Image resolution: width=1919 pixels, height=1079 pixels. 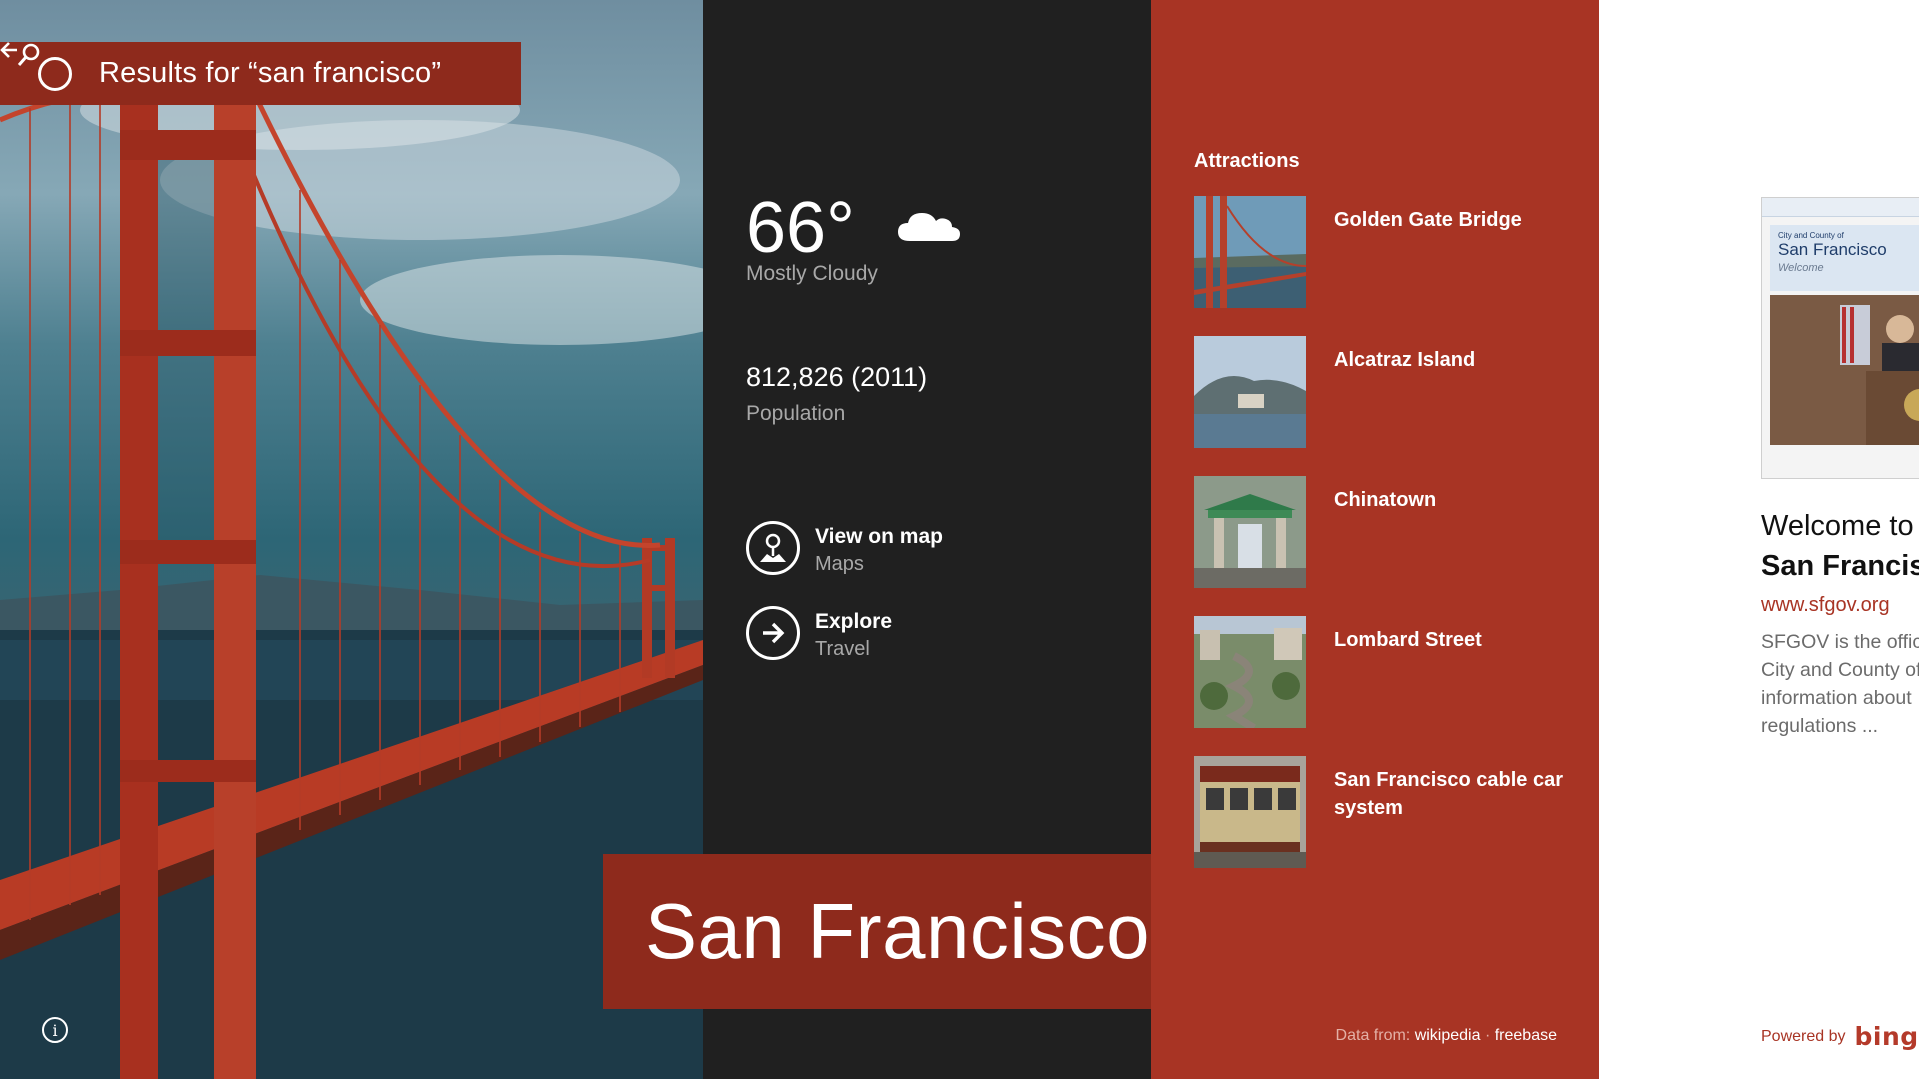 What do you see at coordinates (1832, 249) in the screenshot?
I see `thumb-title: San Francisco` at bounding box center [1832, 249].